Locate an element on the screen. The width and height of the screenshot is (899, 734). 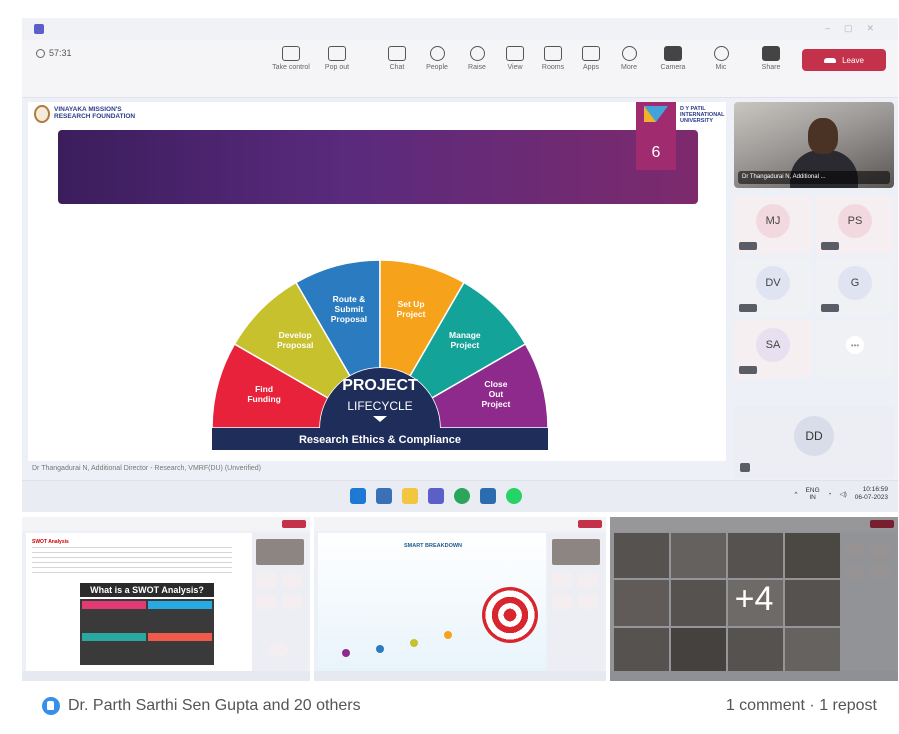
more-button: More is located at coordinates (629, 58).